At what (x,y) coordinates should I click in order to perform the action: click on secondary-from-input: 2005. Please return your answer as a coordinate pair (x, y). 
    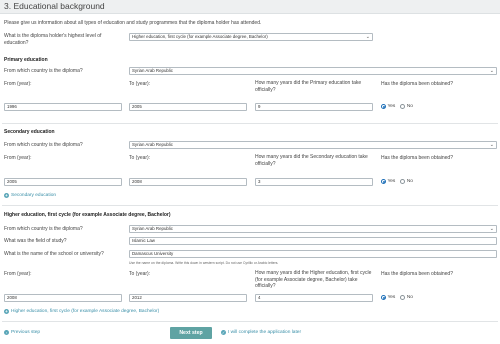
    Looking at the image, I should click on (63, 182).